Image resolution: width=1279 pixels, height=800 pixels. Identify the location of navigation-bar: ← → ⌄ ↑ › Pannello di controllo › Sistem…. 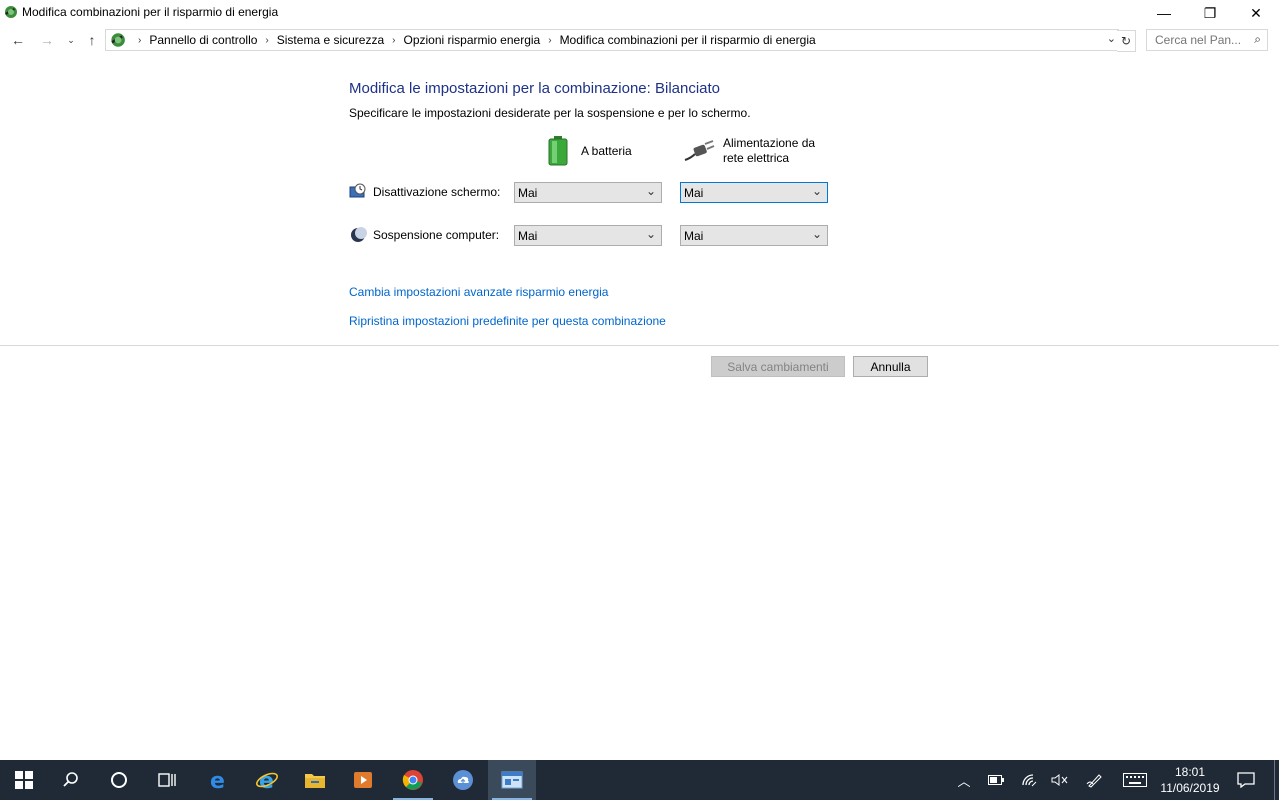
(639, 40).